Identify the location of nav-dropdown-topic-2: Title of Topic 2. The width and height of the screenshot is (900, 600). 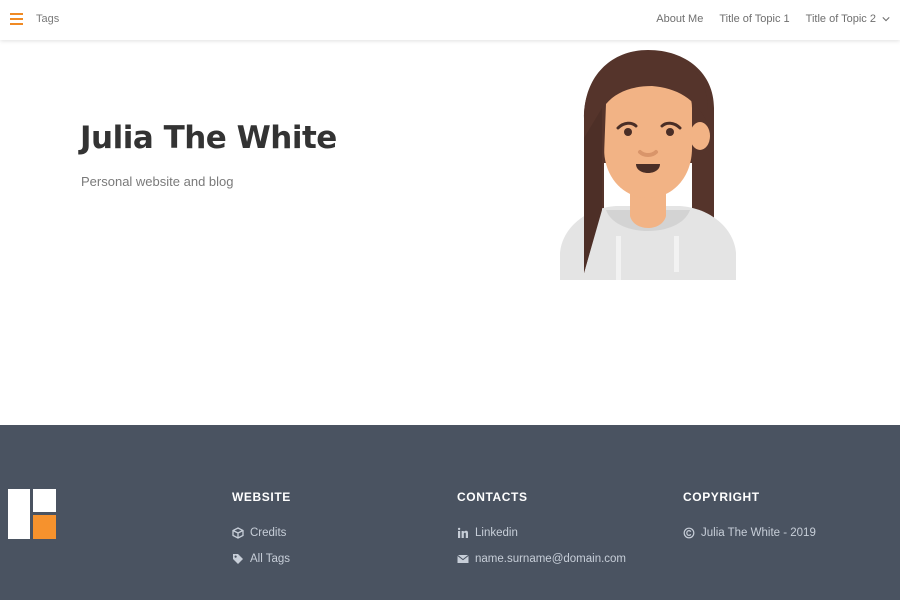
(848, 19).